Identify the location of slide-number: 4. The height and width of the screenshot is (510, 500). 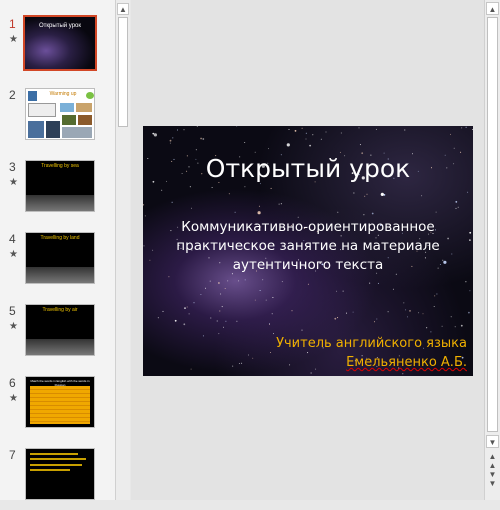
(12, 239).